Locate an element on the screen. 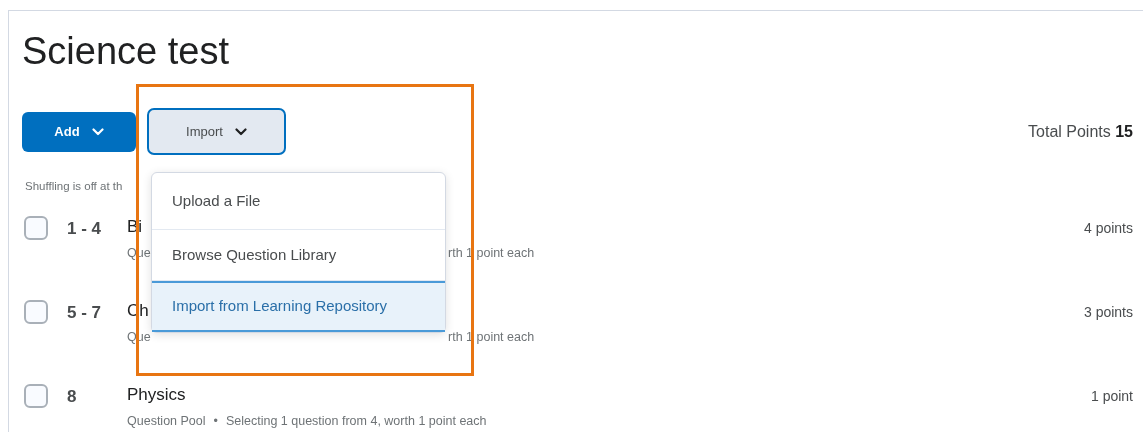 This screenshot has height=432, width=1143. question-number: 8 is located at coordinates (72, 396).